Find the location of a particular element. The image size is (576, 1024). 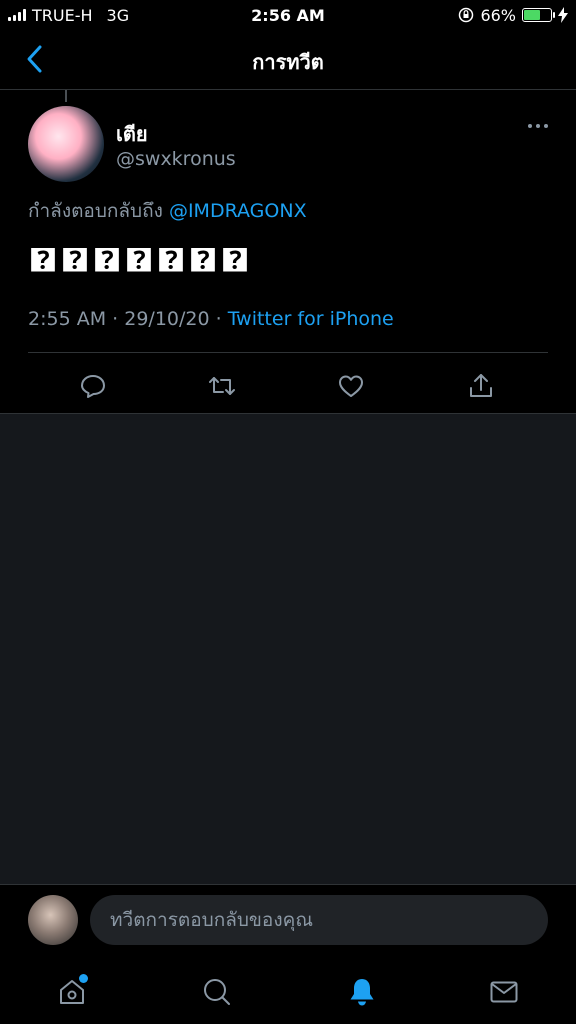

thread-line is located at coordinates (66, 96).